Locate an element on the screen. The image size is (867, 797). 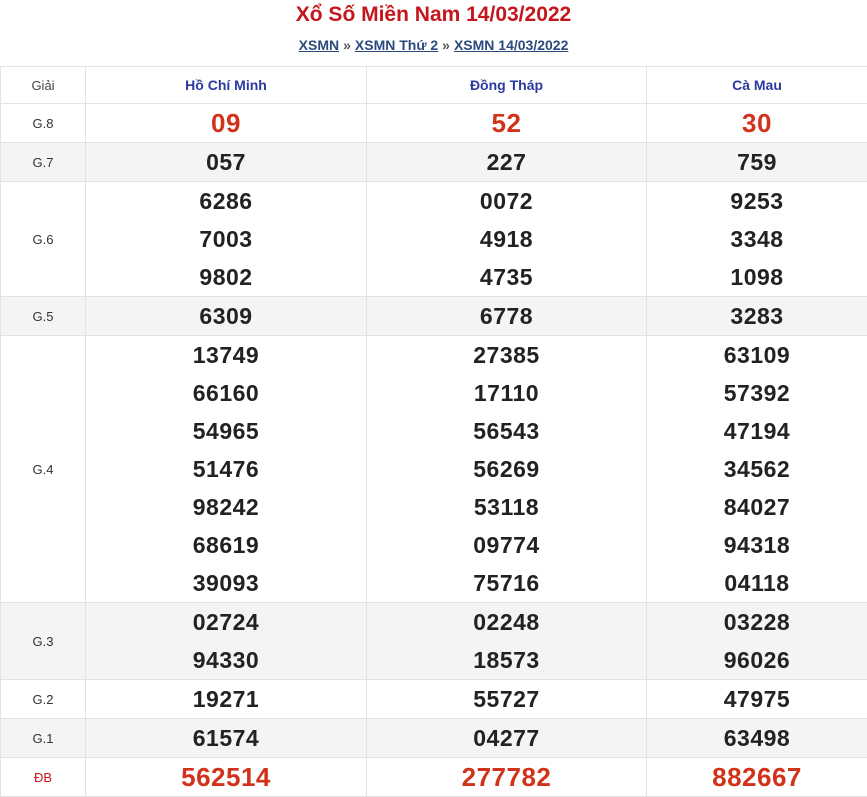
prize-cell: 63109573924719434562840279431804118 is located at coordinates (757, 469).